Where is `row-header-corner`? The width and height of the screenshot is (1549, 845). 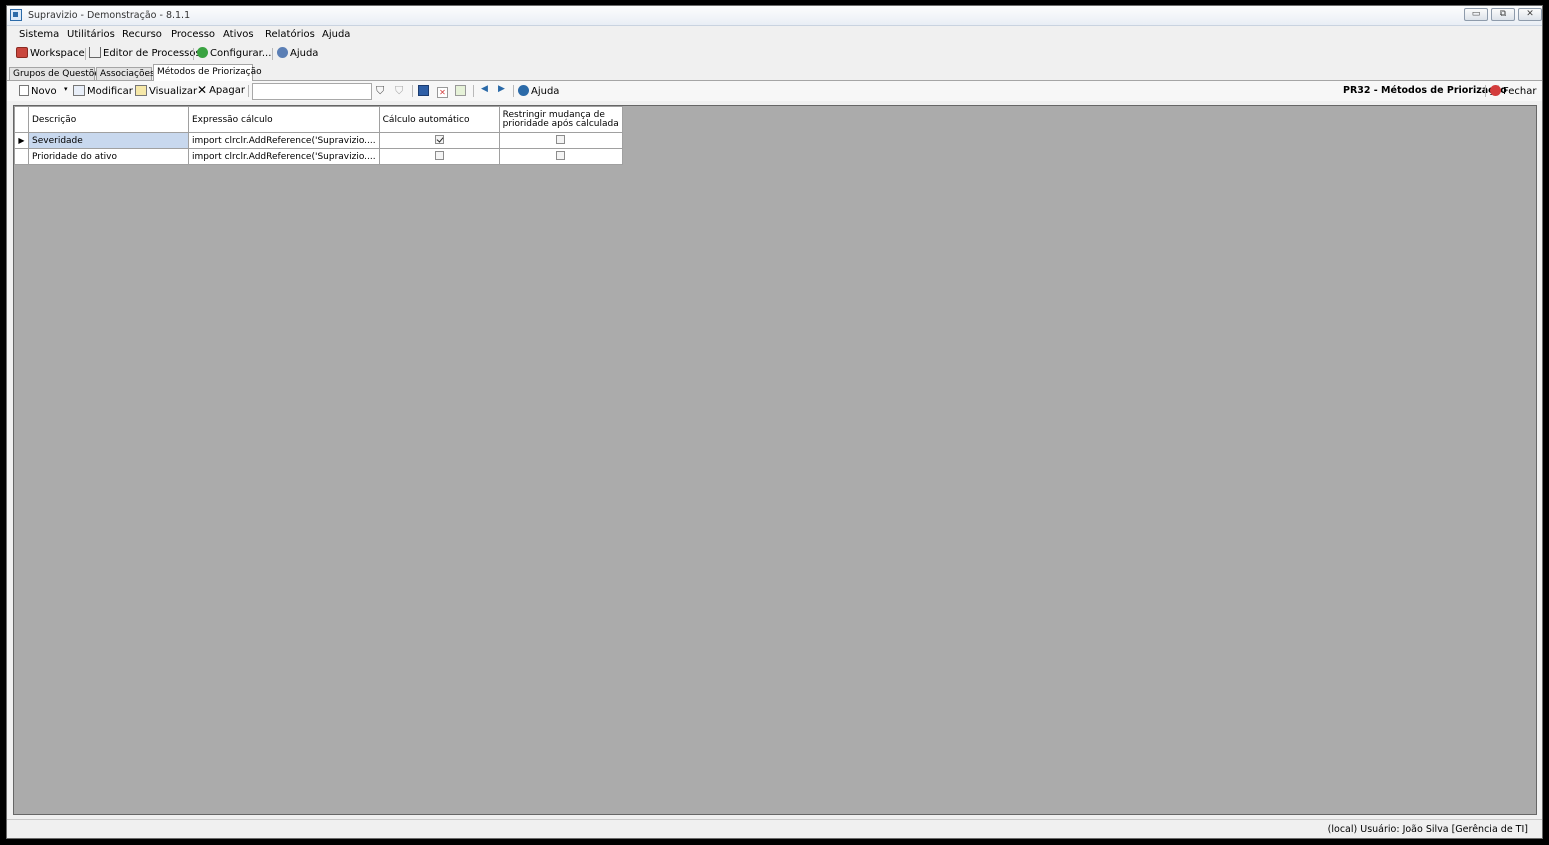
row-header-corner is located at coordinates (21, 119).